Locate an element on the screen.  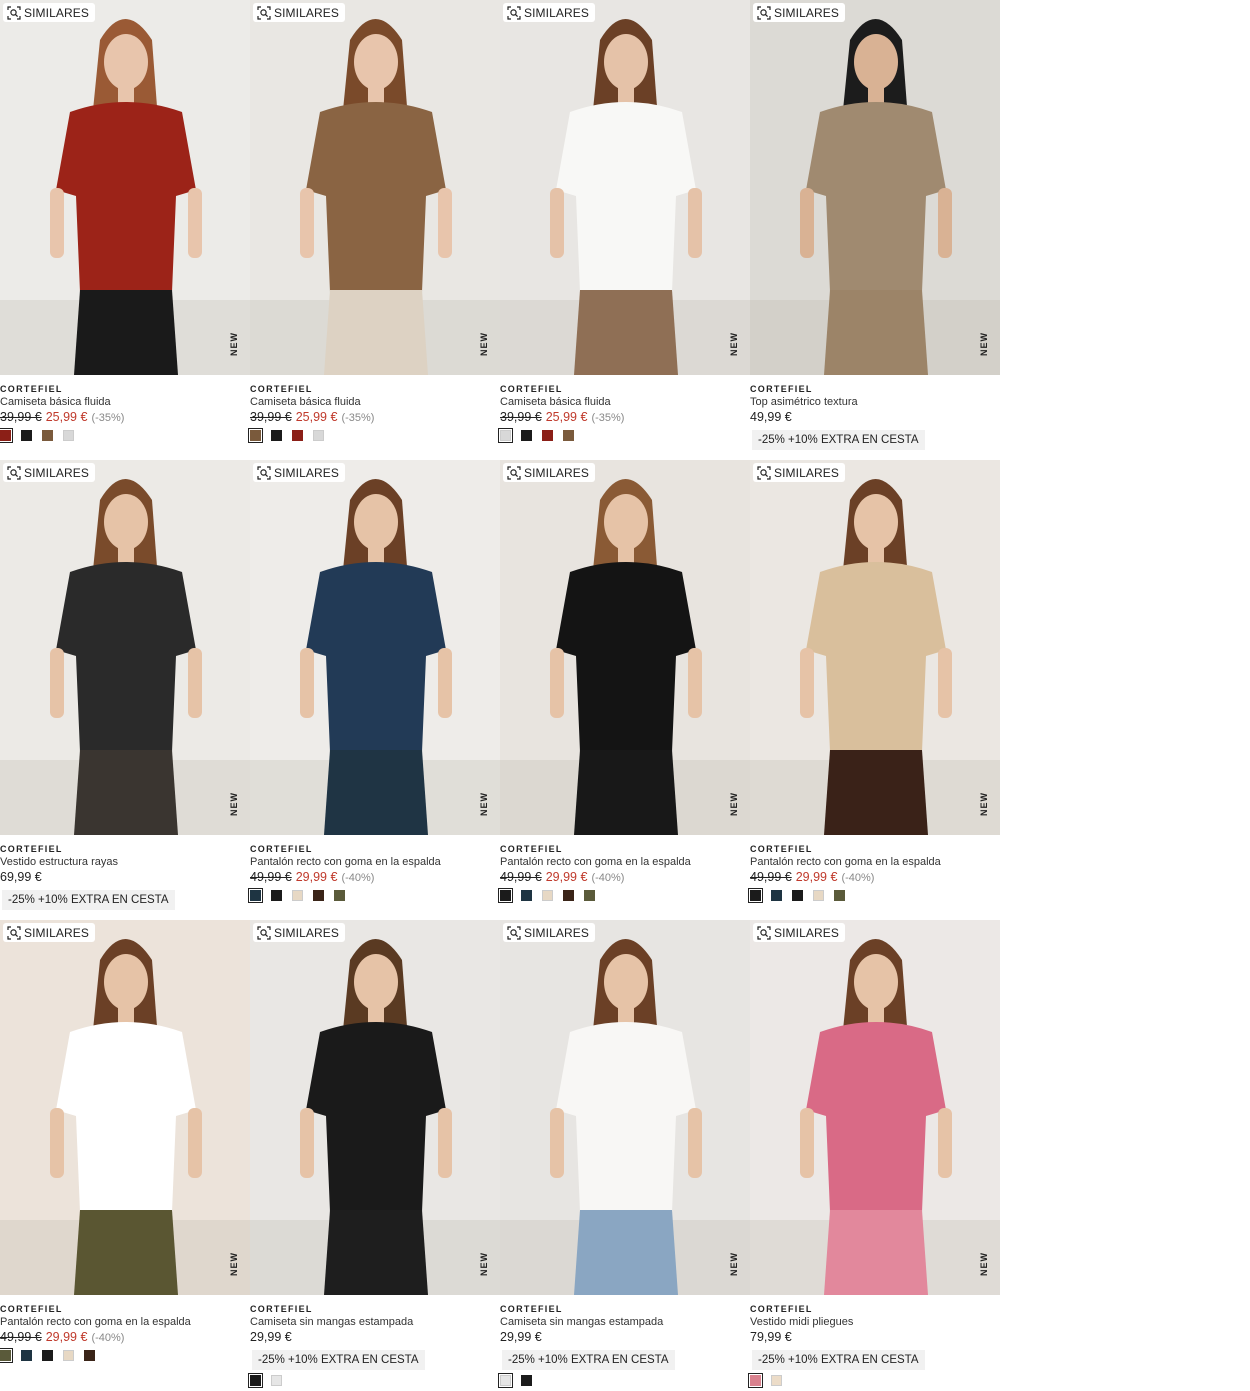
product-name: Top asimétrico textura is located at coordinates (875, 402).